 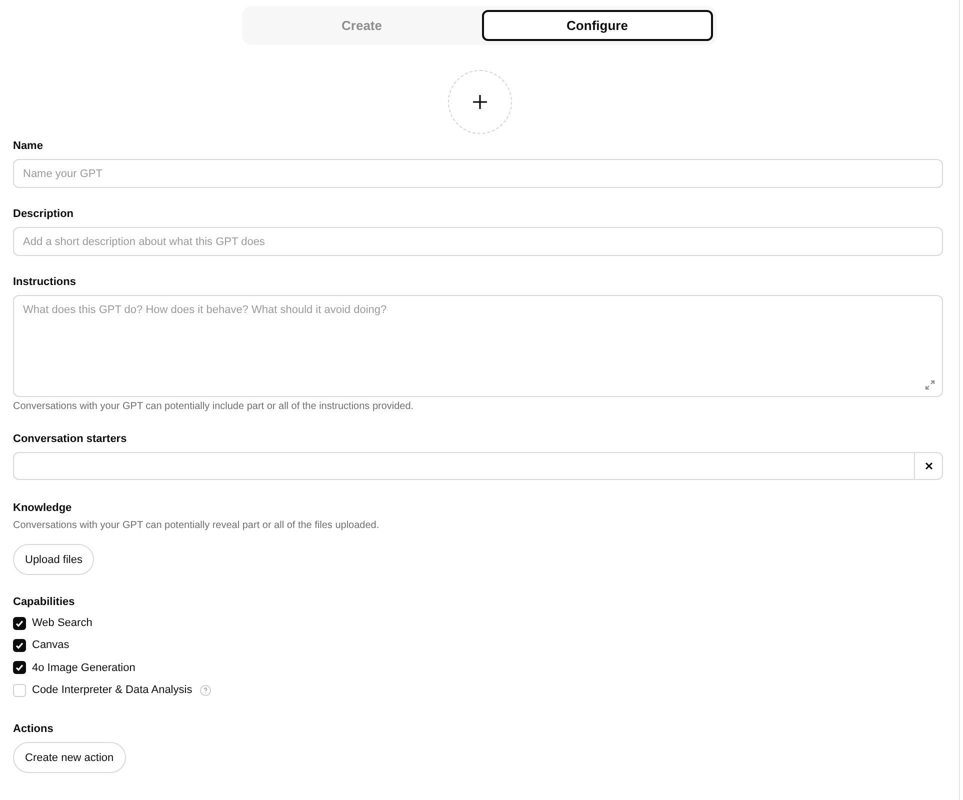 I want to click on section-label: Knowledge, so click(x=43, y=508).